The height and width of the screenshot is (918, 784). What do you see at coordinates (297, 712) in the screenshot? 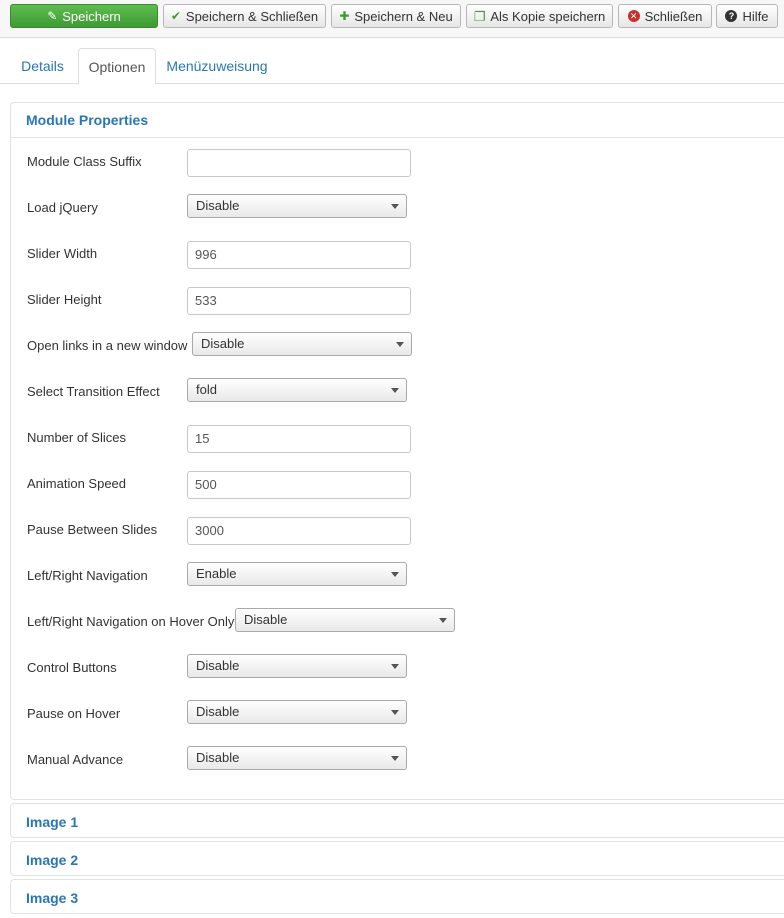
I see `pause-hover-select: Disable` at bounding box center [297, 712].